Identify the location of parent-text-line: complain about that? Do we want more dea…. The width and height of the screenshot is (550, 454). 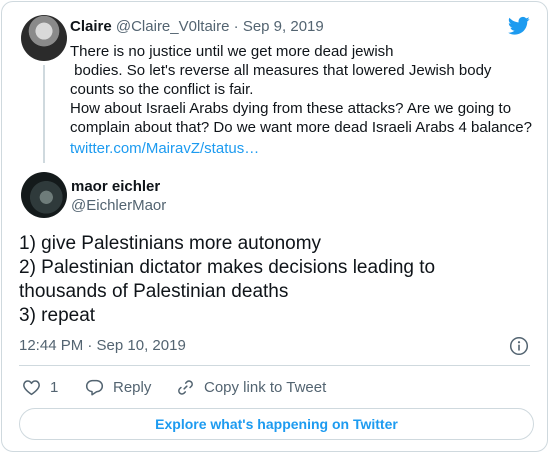
(301, 127).